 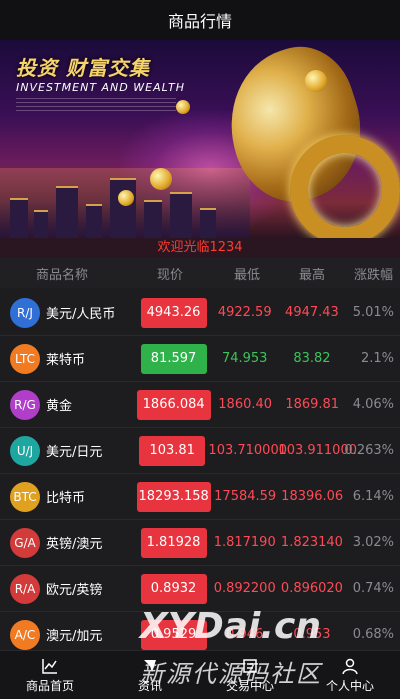 I want to click on symbol-badge: R/A, so click(x=25, y=588).